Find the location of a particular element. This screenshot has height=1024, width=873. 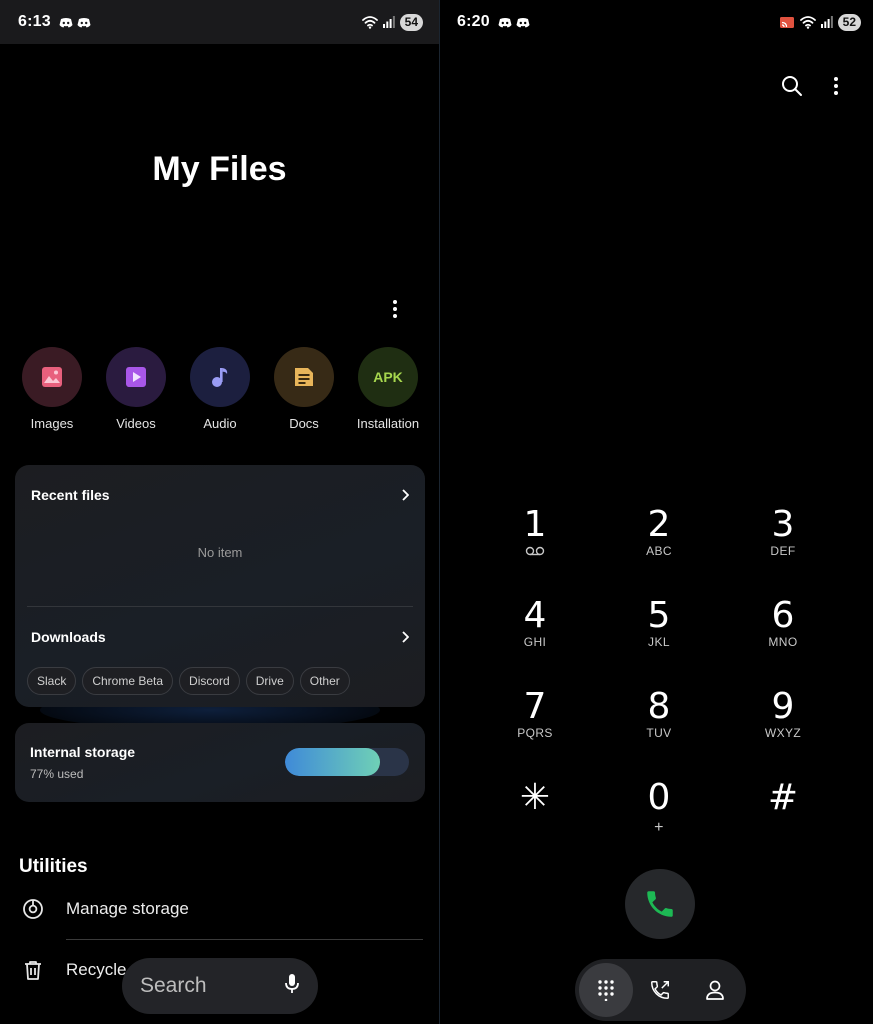

category-docs: Docs is located at coordinates (304, 389).